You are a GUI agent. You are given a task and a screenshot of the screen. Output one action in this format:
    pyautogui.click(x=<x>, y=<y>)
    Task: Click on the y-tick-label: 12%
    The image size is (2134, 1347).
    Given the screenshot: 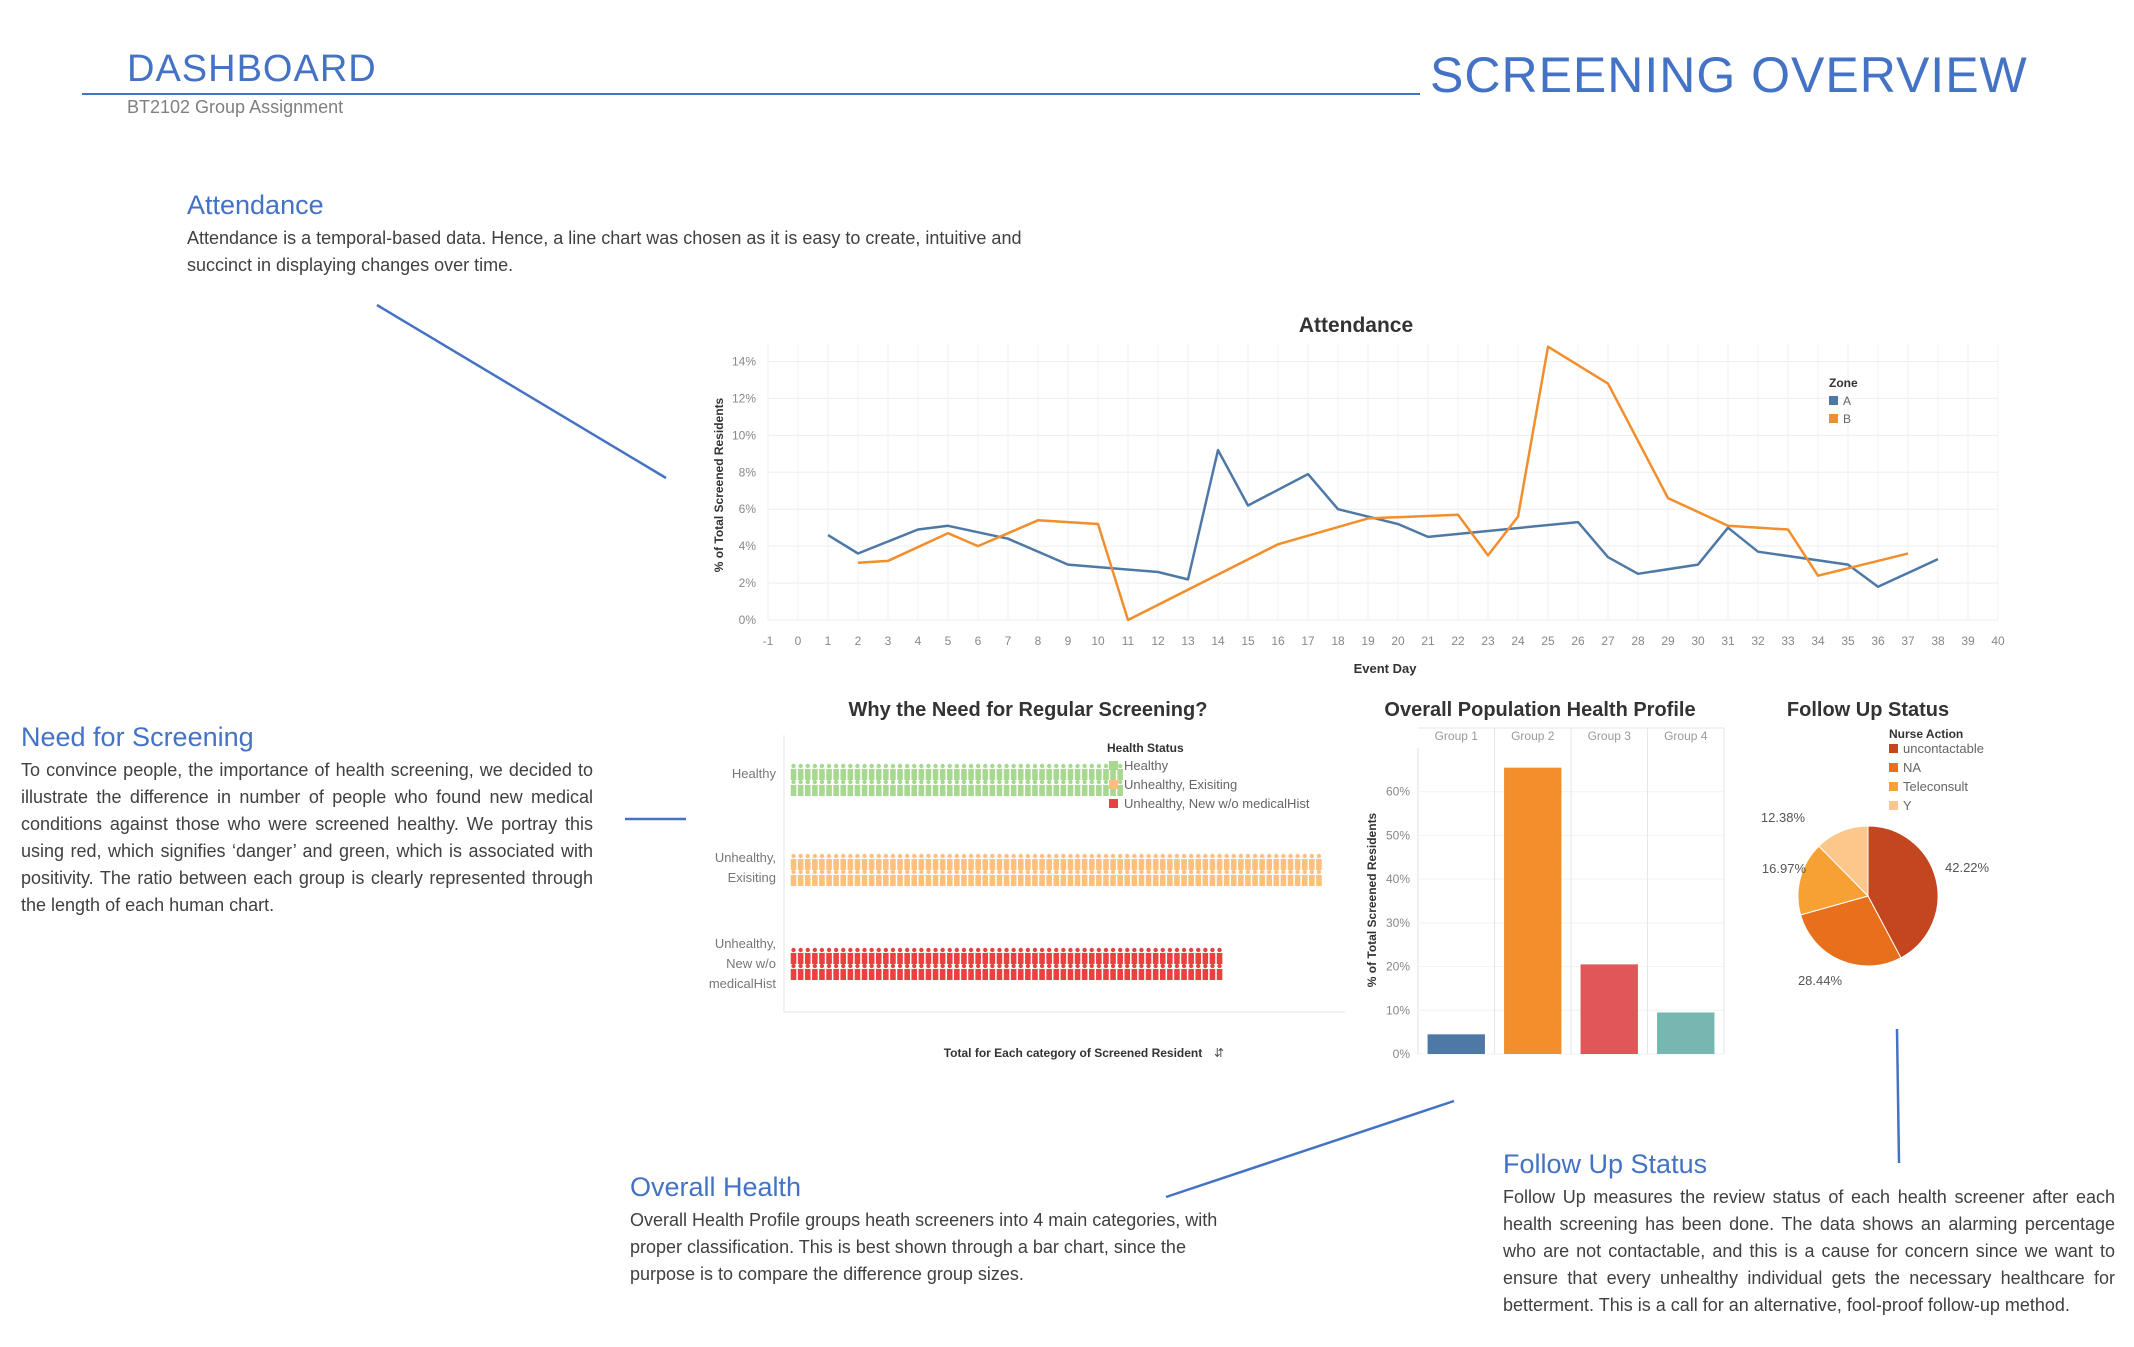 What is the action you would take?
    pyautogui.click(x=744, y=398)
    